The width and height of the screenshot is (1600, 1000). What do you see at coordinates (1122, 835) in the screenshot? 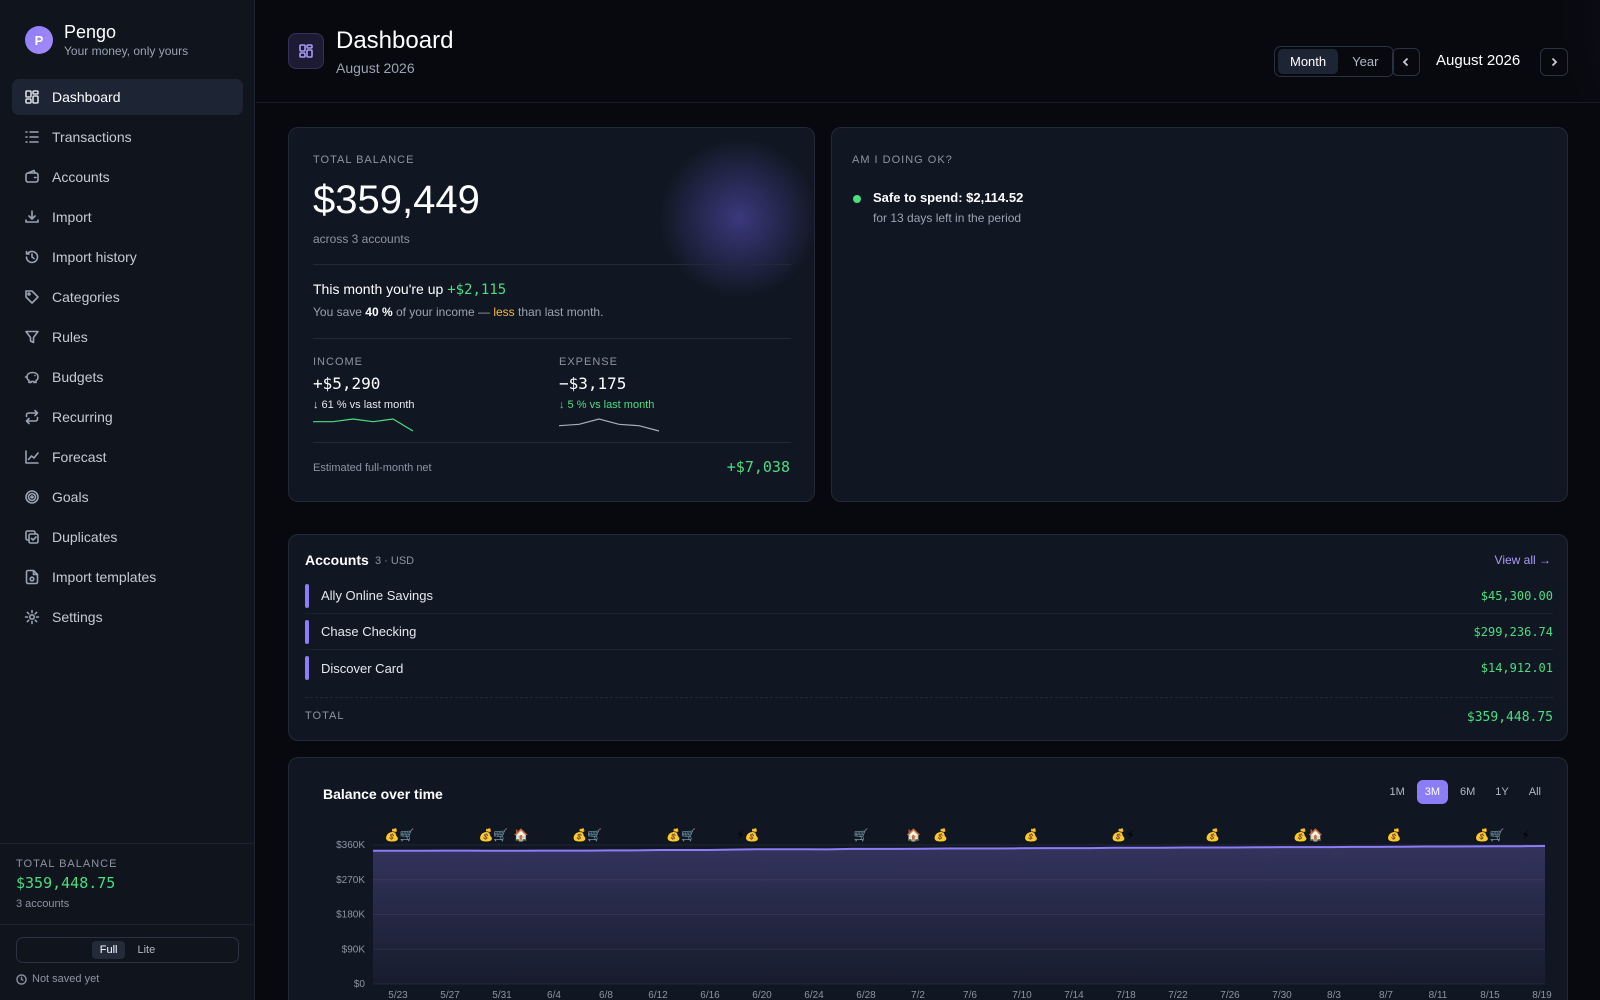
I see `event-marker-icon: 💰⚡` at bounding box center [1122, 835].